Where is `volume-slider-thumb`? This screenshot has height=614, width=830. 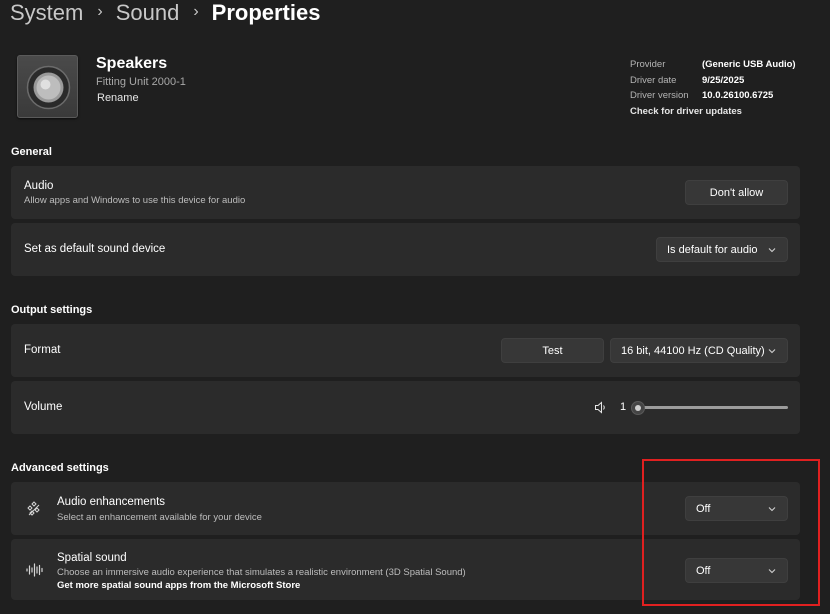
volume-slider-thumb is located at coordinates (638, 408).